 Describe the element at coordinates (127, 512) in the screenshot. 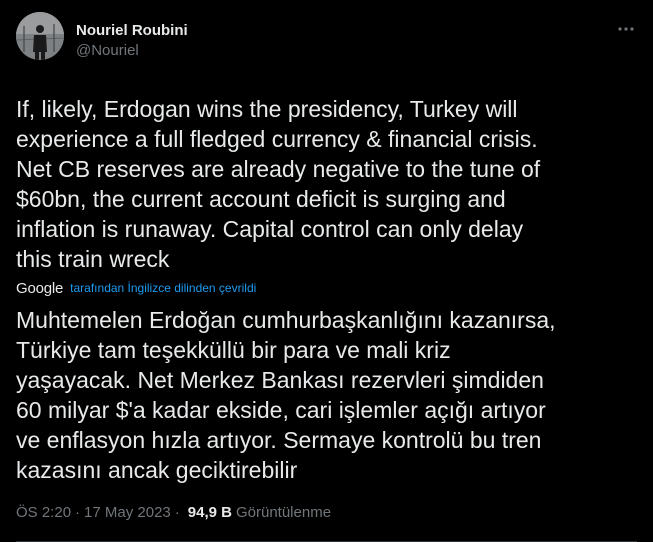

I see `tweet-date: 17 May 2023` at that location.